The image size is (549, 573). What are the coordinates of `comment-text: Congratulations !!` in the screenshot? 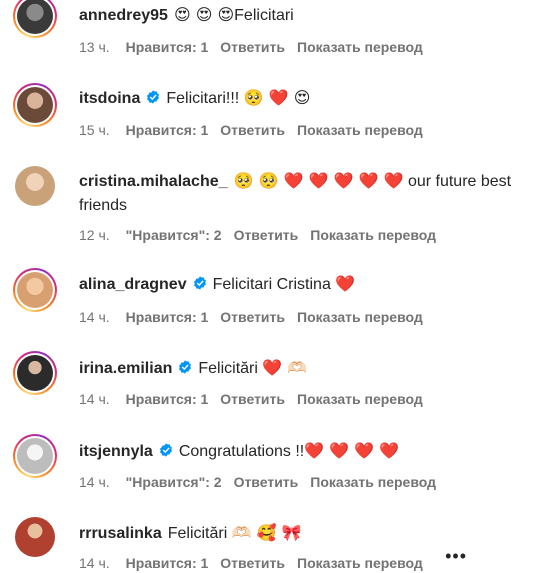 It's located at (241, 451).